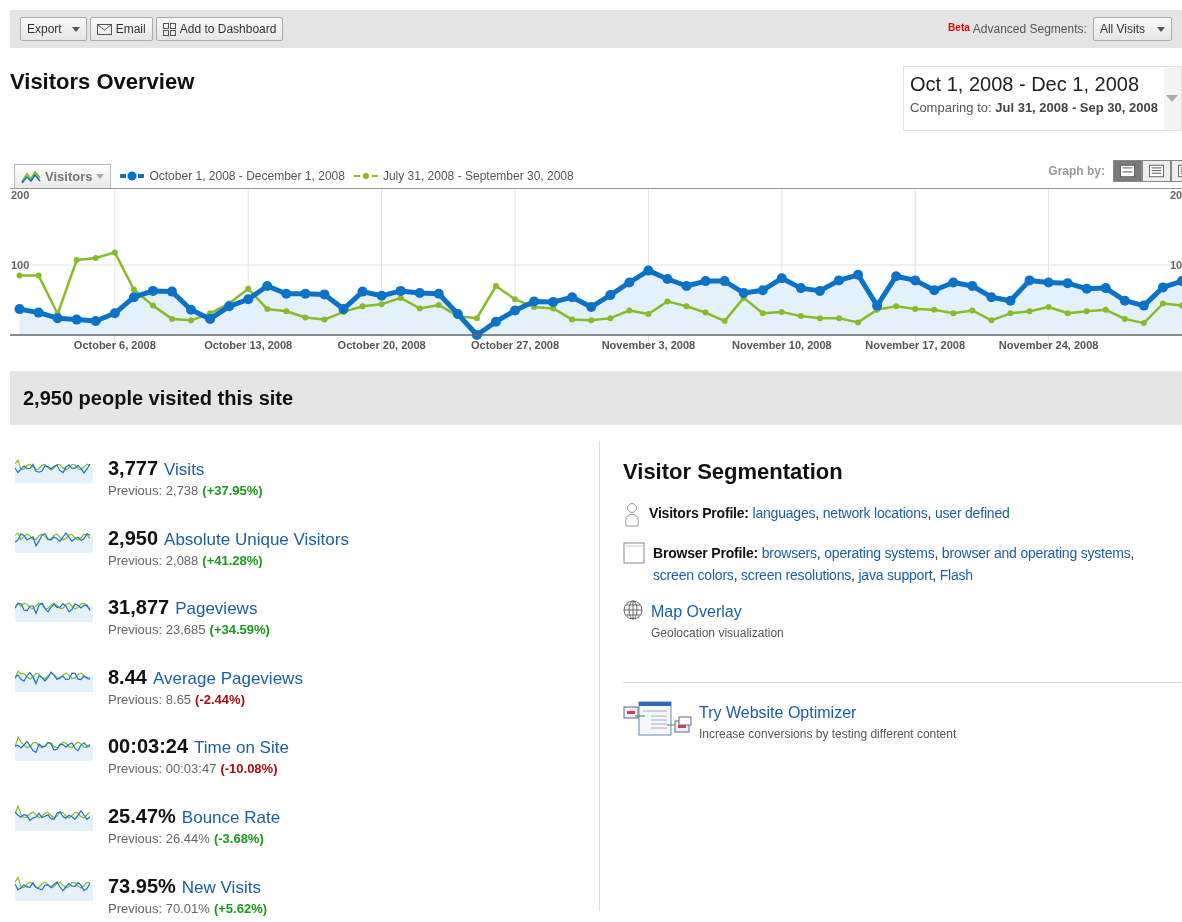 Image resolution: width=1182 pixels, height=922 pixels. I want to click on previous-value: Previous: 26.44%, so click(159, 838).